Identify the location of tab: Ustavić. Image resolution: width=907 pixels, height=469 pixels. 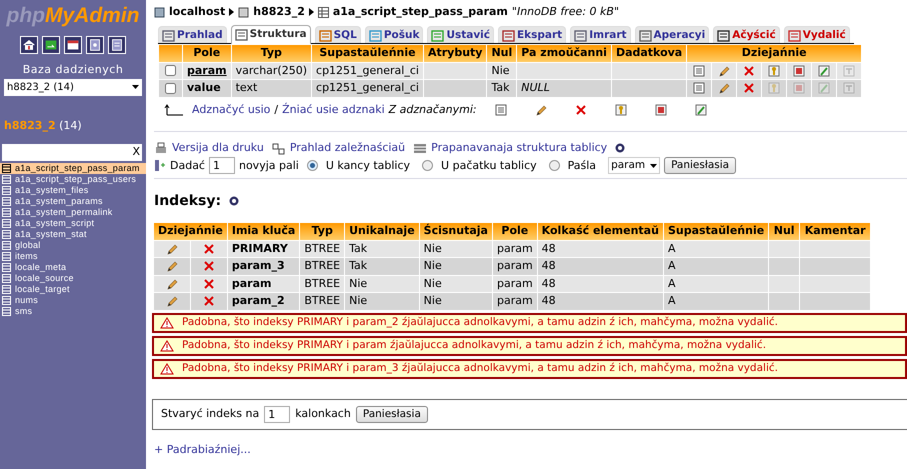
(460, 35).